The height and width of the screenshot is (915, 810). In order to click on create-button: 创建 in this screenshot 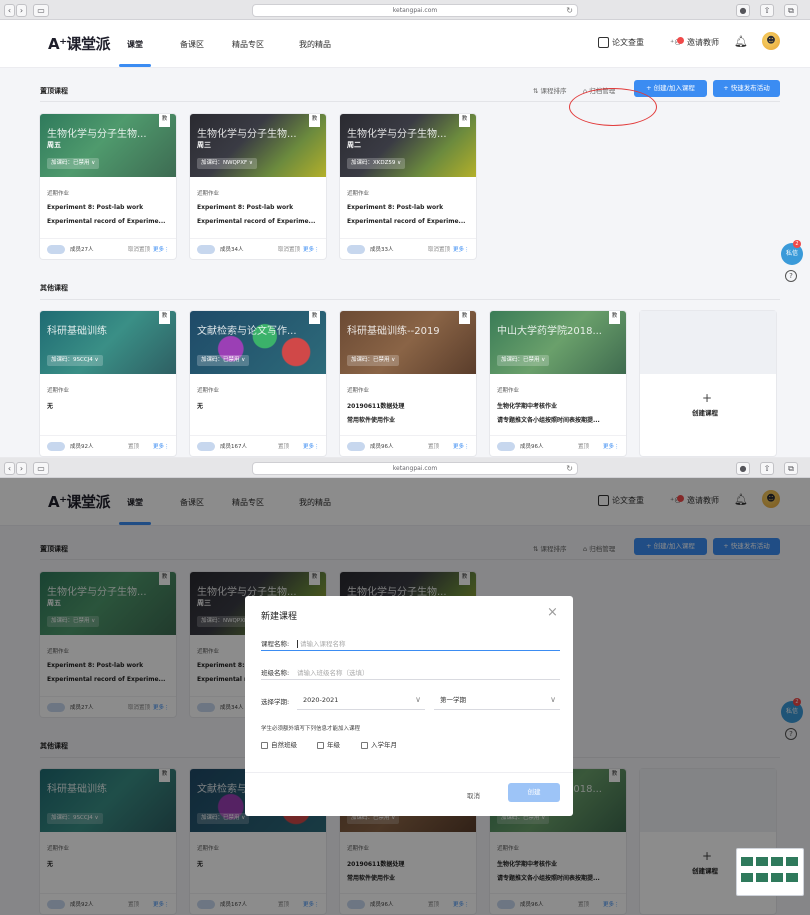, I will do `click(534, 792)`.